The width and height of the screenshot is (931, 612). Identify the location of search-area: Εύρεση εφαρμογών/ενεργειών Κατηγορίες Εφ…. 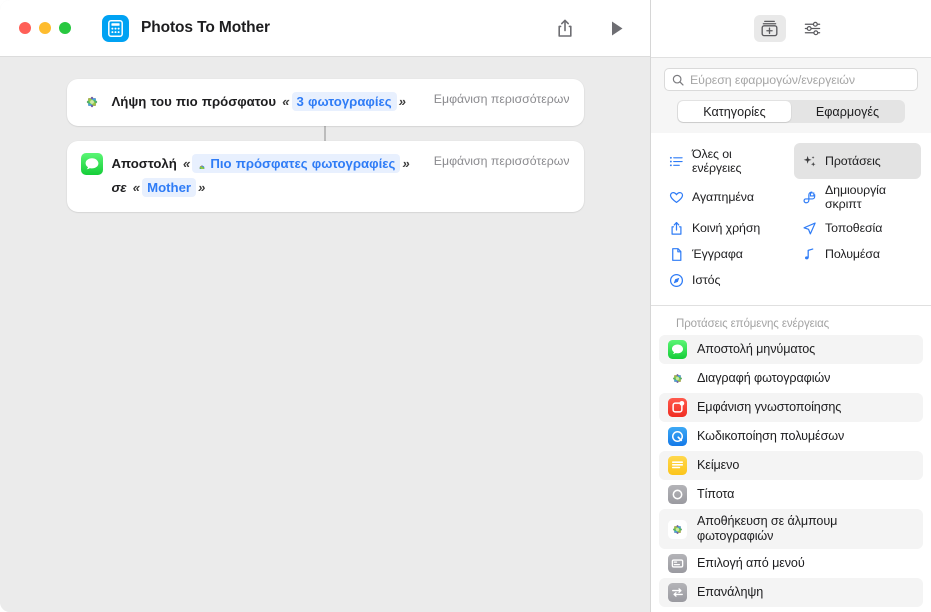
(791, 95).